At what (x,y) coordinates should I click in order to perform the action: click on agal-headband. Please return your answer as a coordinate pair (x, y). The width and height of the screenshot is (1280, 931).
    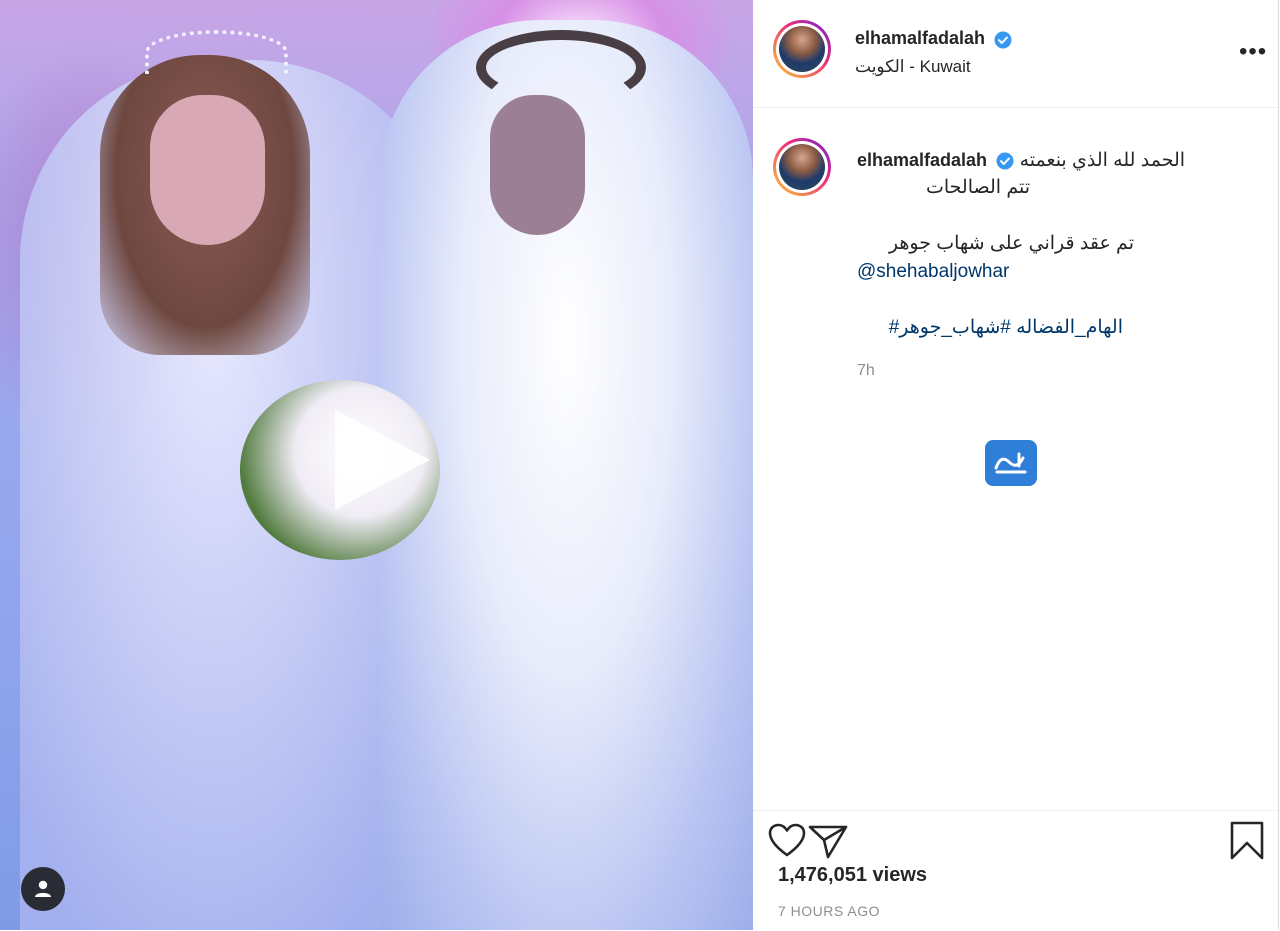
    Looking at the image, I should click on (561, 67).